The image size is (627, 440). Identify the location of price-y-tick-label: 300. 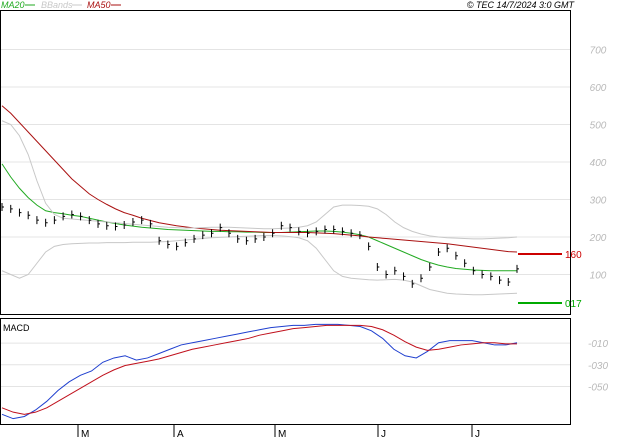
(598, 201).